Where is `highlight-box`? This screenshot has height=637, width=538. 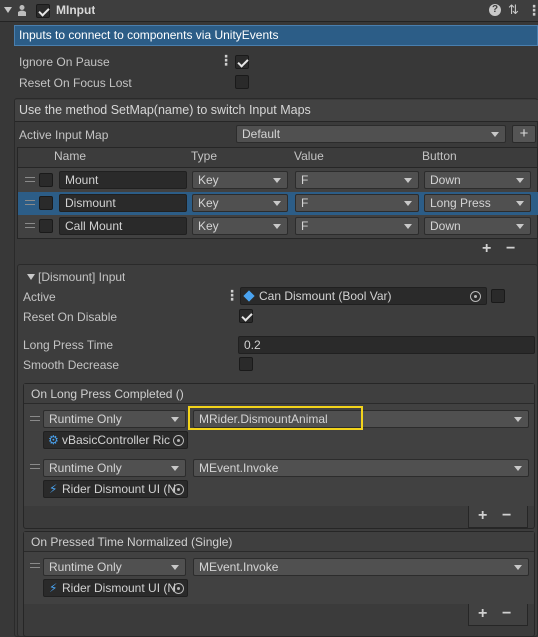 highlight-box is located at coordinates (275, 418).